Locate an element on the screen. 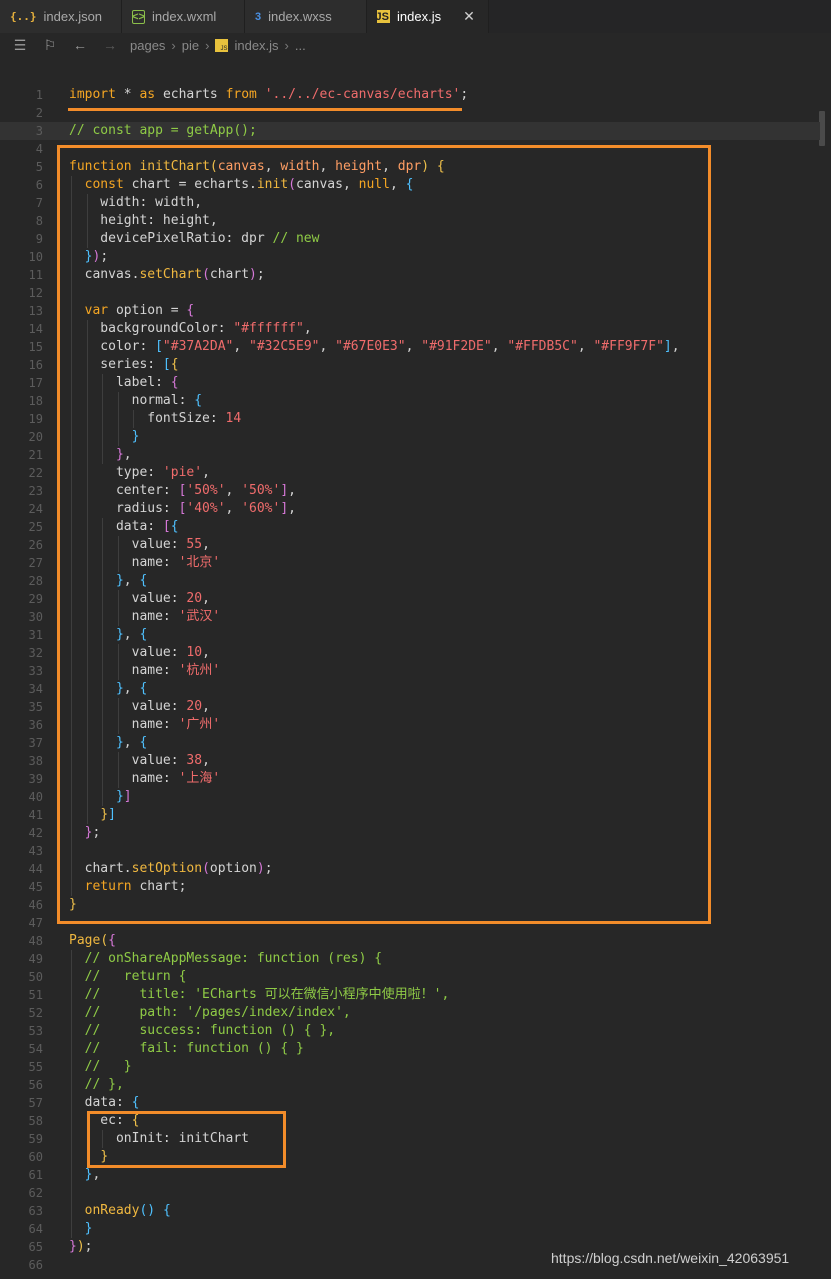 This screenshot has height=1279, width=831. code-token: from is located at coordinates (245, 94).